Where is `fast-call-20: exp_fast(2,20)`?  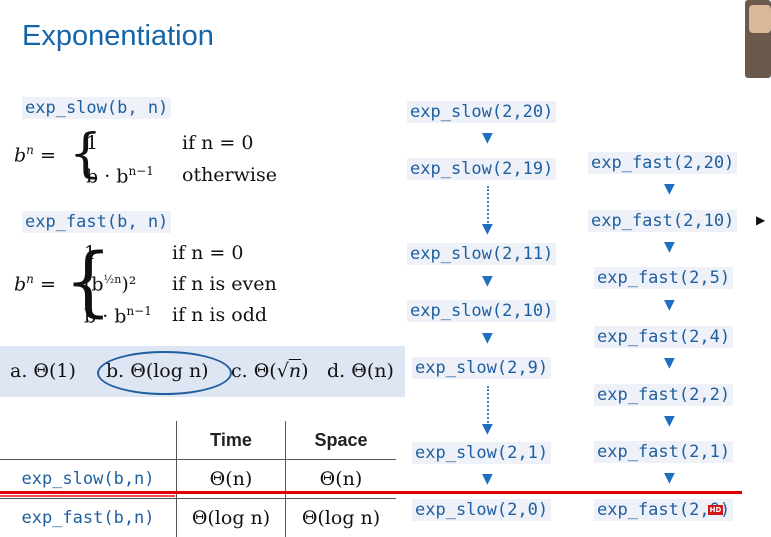
fast-call-20: exp_fast(2,20) is located at coordinates (662, 163).